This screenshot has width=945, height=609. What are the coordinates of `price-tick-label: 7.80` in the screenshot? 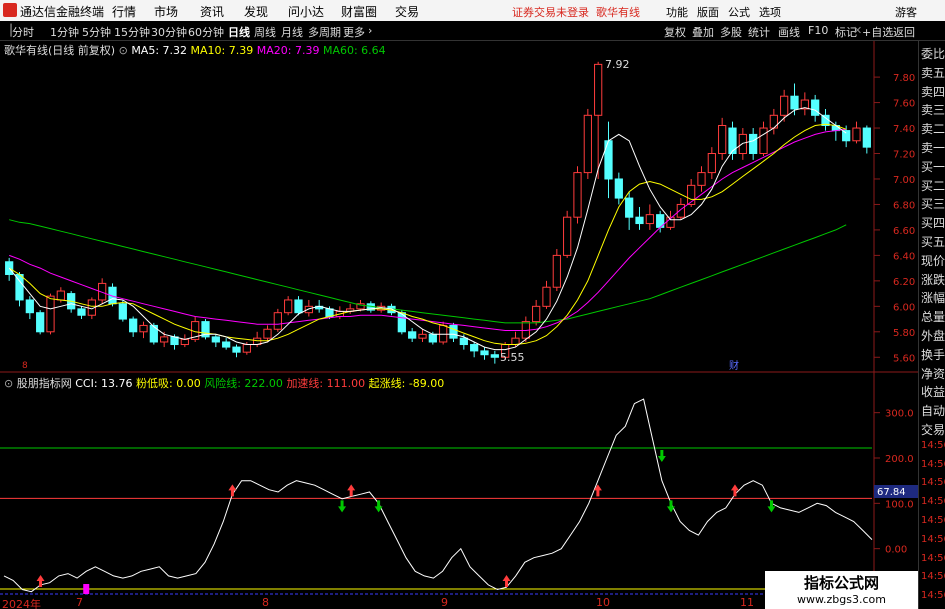 It's located at (904, 78).